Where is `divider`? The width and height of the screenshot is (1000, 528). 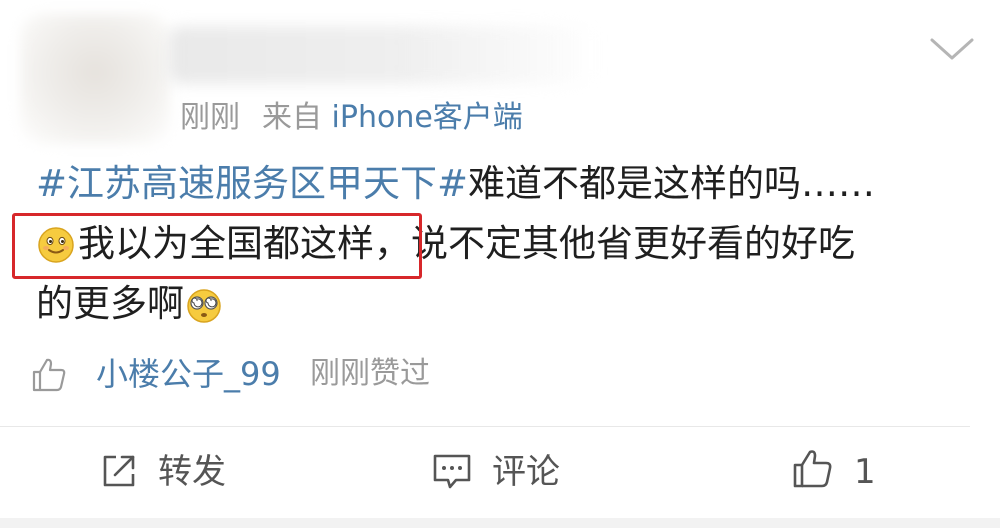 divider is located at coordinates (485, 426).